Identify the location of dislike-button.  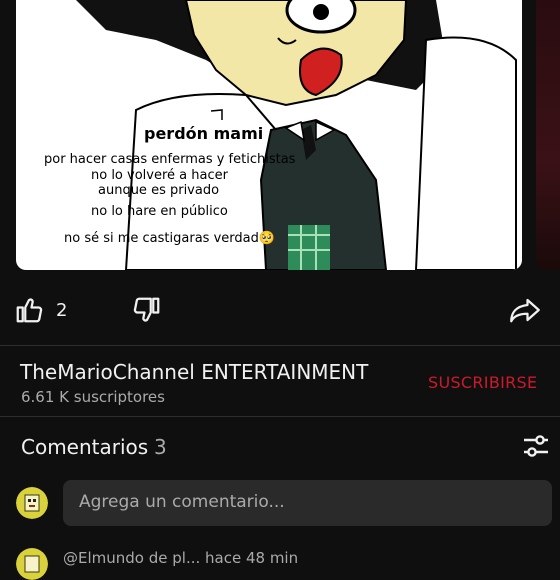
(147, 310).